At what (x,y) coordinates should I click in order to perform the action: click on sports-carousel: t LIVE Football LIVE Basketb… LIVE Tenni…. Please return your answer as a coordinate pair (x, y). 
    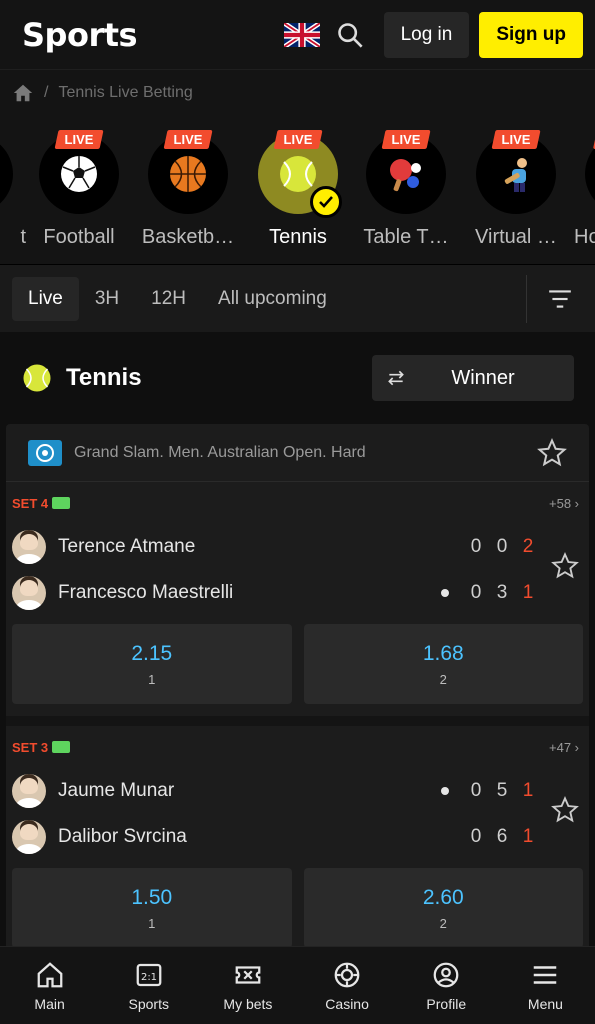
    Looking at the image, I should click on (297, 190).